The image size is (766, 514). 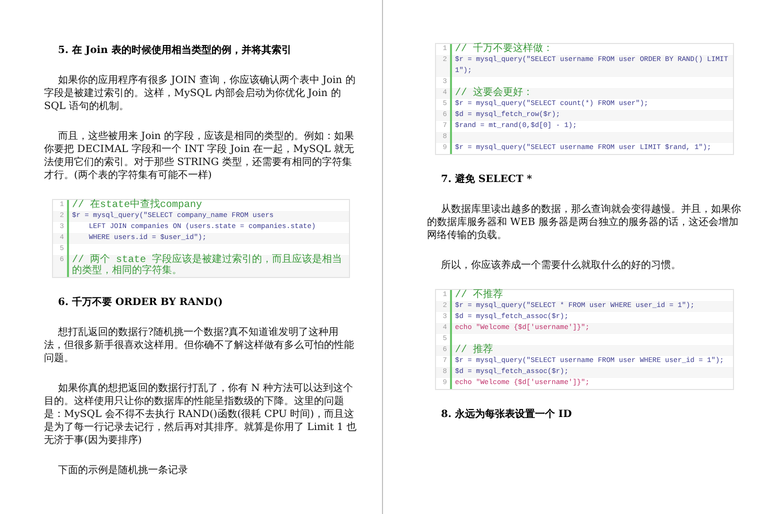 What do you see at coordinates (474, 350) in the screenshot?
I see `code-comment: // 推荐` at bounding box center [474, 350].